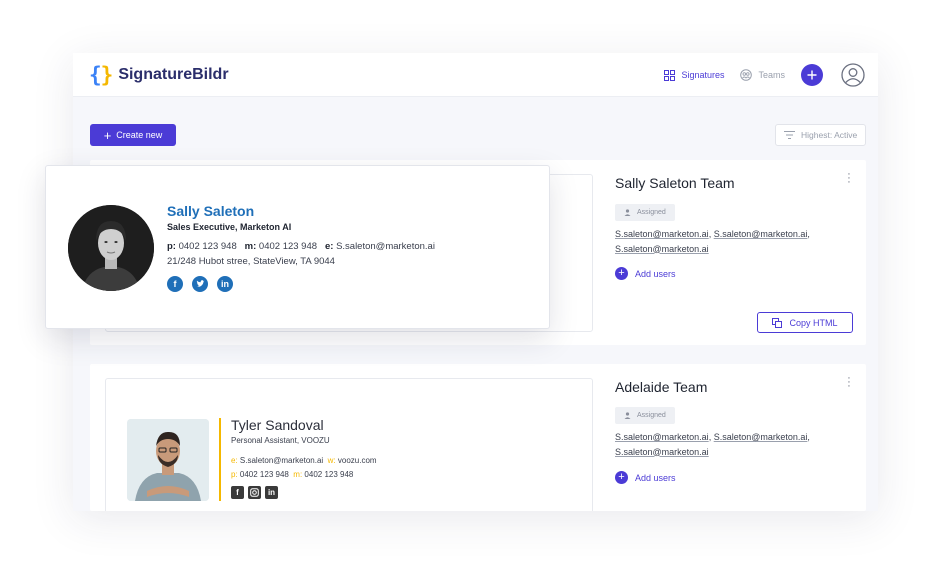 The image size is (935, 570). What do you see at coordinates (329, 474) in the screenshot?
I see `tyler-mobile: 0402 123 948` at bounding box center [329, 474].